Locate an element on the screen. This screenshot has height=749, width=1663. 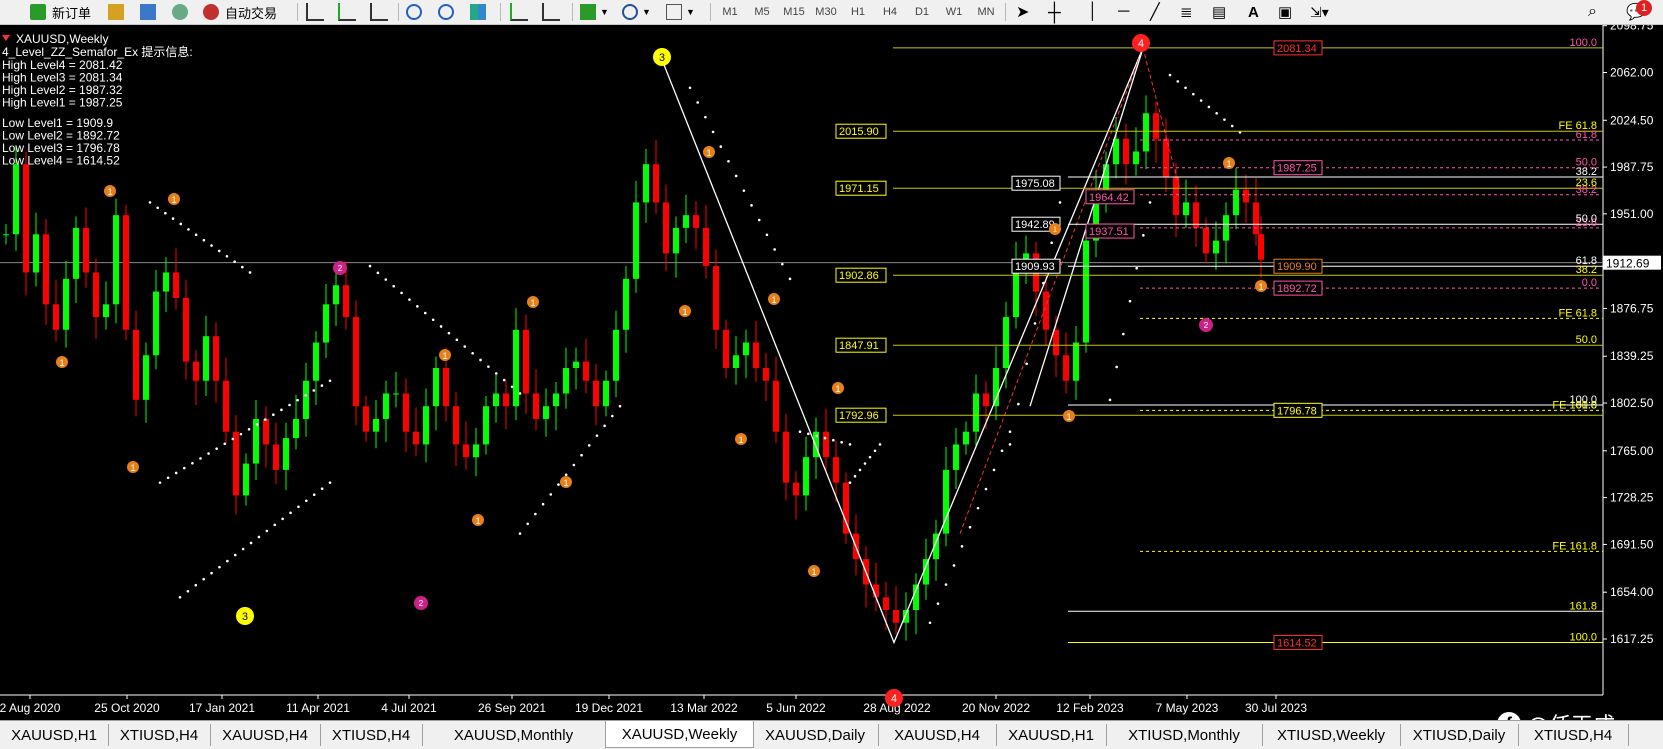
label-tool-button: ▣ is located at coordinates (1285, 12).